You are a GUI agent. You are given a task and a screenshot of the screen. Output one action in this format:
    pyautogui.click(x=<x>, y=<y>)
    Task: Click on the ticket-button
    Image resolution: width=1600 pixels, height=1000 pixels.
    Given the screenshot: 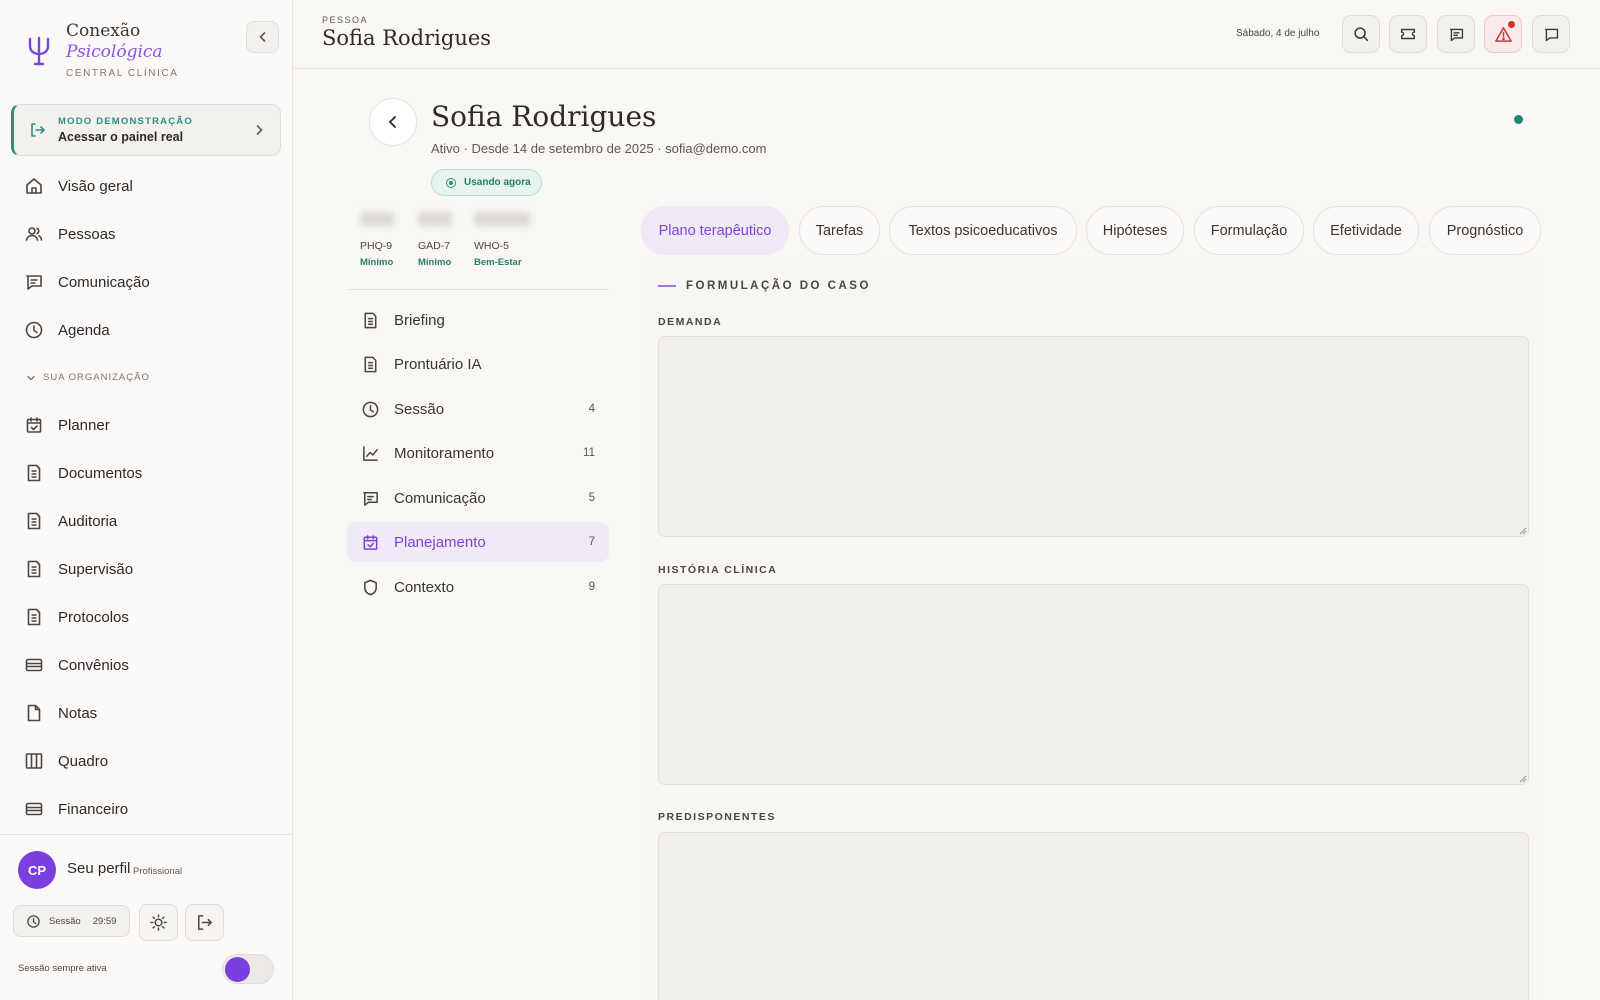 What is the action you would take?
    pyautogui.click(x=1408, y=34)
    